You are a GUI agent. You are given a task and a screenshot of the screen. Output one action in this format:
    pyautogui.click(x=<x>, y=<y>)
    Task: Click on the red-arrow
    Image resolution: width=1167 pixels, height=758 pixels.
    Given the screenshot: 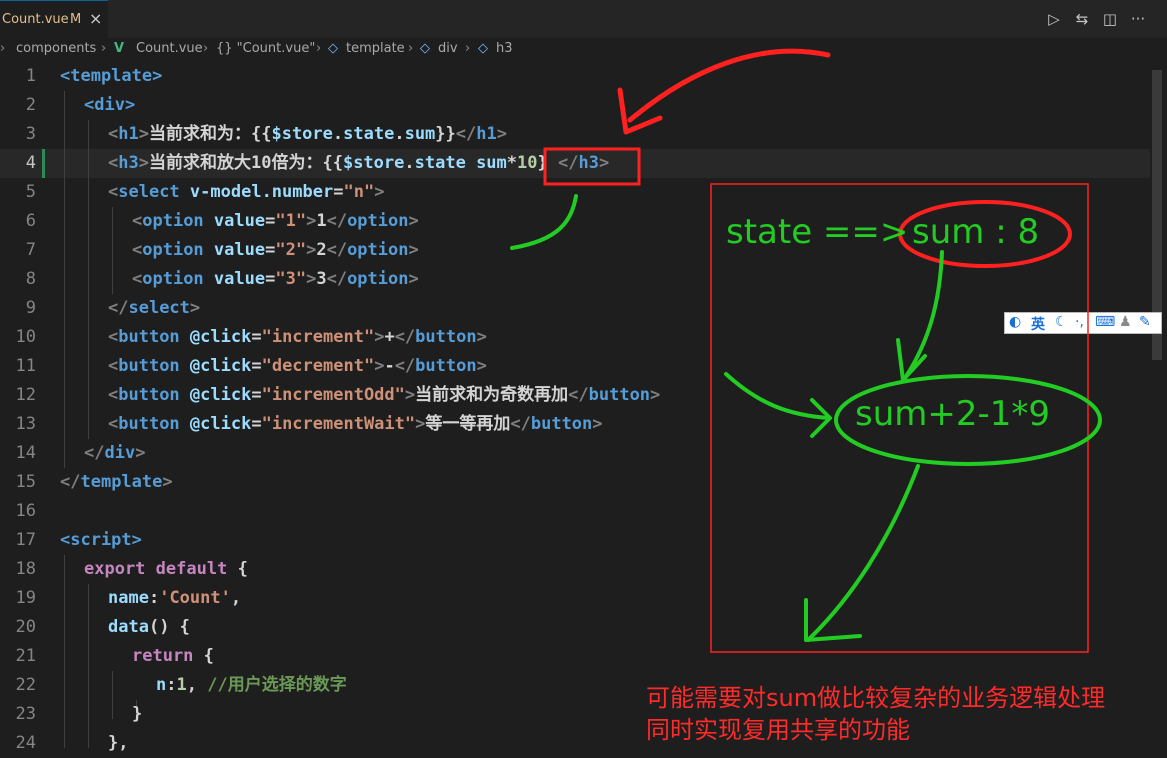 What is the action you would take?
    pyautogui.click(x=729, y=85)
    